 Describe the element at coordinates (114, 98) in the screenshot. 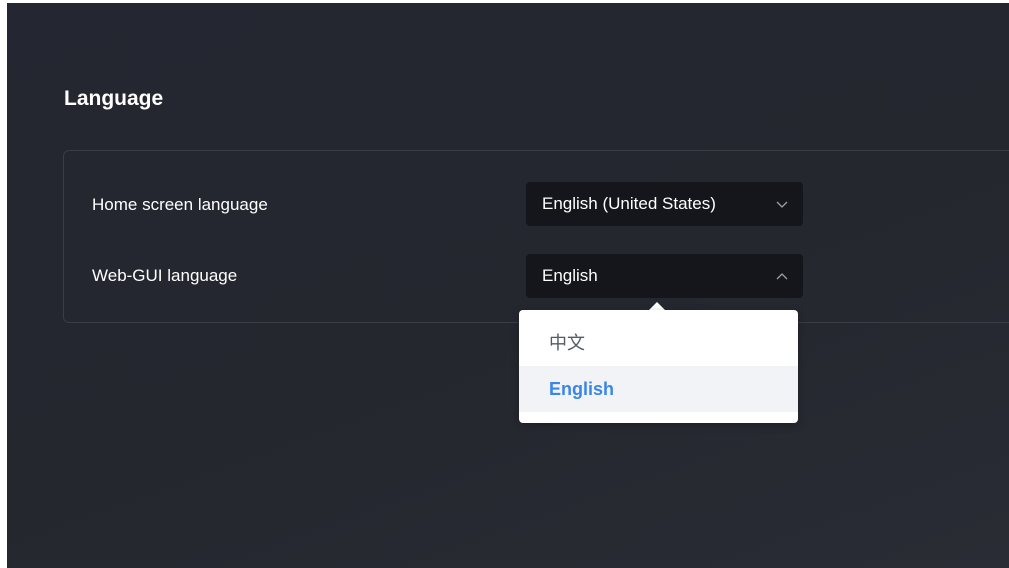

I see `section-title: Language` at that location.